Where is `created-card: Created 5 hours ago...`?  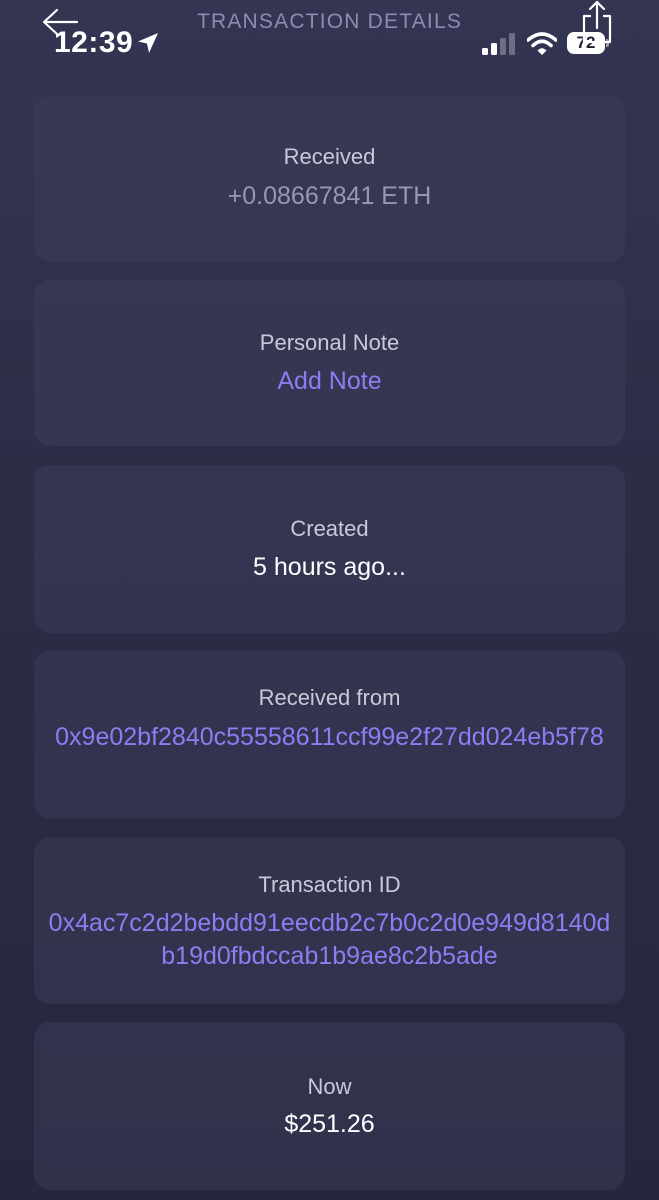
created-card: Created 5 hours ago... is located at coordinates (329, 549).